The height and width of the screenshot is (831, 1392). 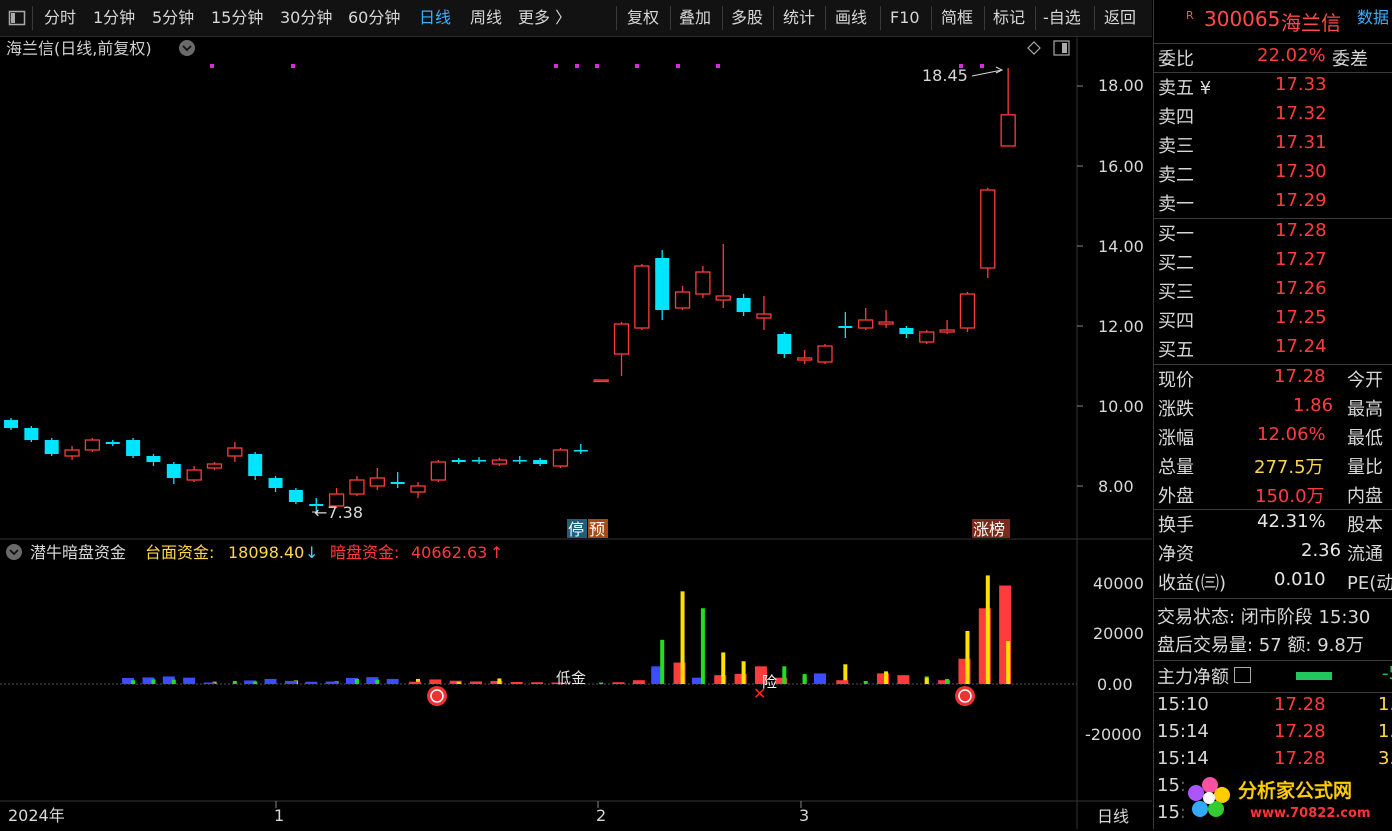 I want to click on stat-label: 涨幅, so click(x=1176, y=438).